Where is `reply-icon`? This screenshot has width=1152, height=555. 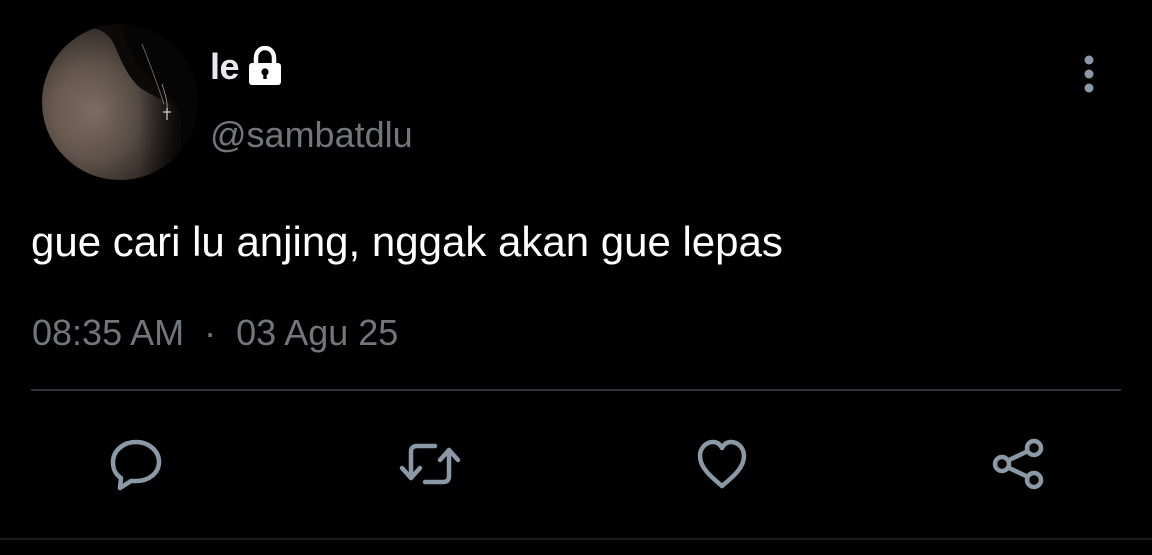 reply-icon is located at coordinates (136, 464).